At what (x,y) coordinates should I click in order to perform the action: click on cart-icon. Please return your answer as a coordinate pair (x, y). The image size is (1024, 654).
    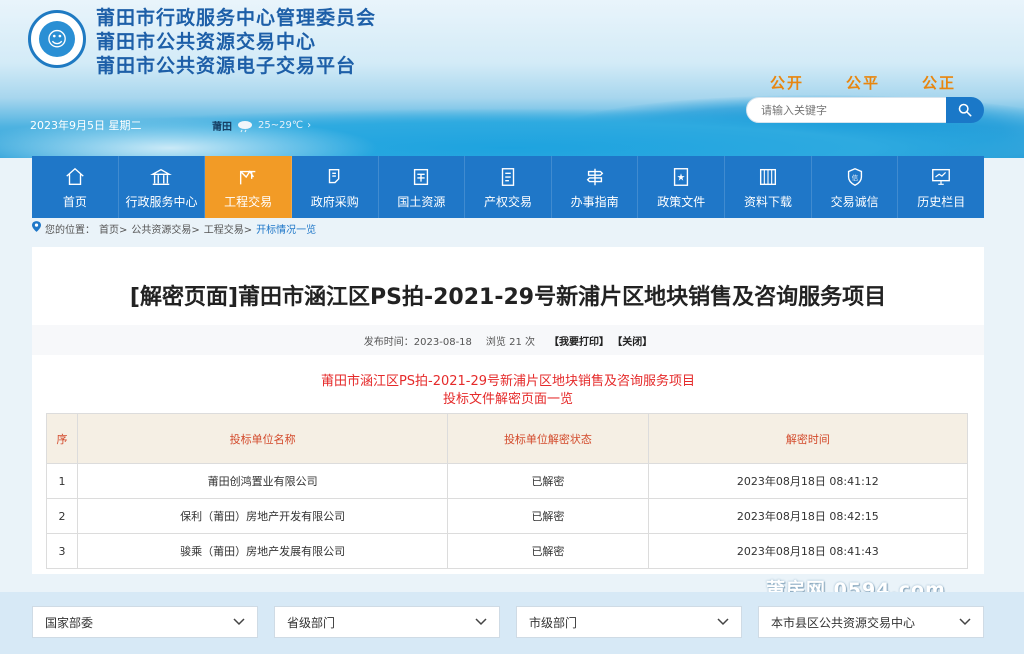
    Looking at the image, I should click on (334, 175).